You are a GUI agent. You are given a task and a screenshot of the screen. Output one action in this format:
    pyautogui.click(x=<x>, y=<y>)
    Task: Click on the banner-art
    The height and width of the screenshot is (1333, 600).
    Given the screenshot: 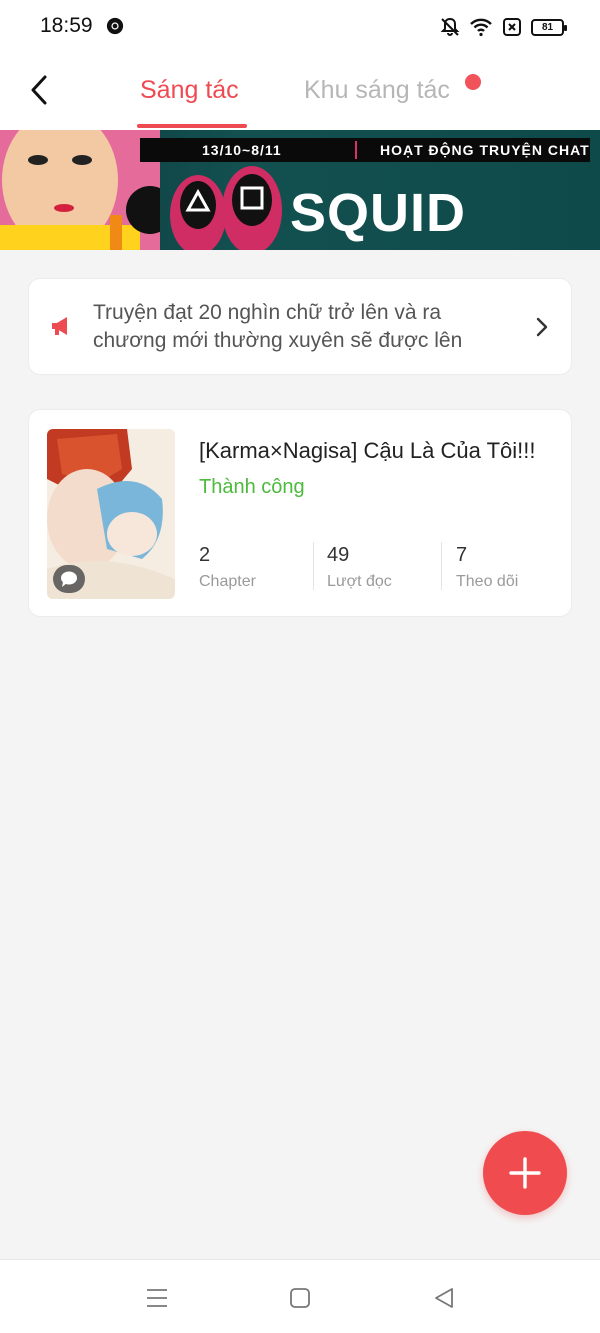 What is the action you would take?
    pyautogui.click(x=87, y=190)
    